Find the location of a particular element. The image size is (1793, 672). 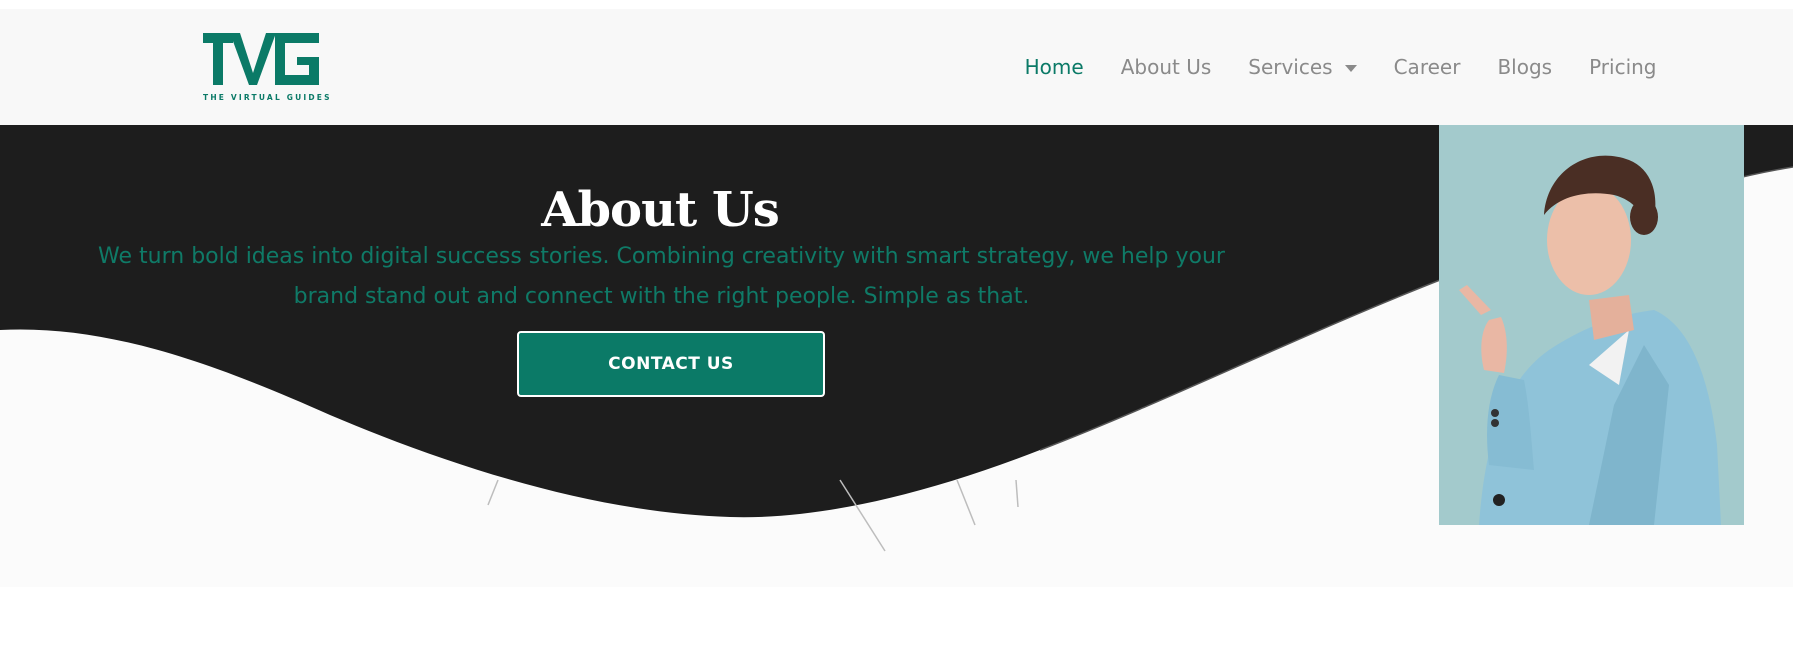

nav-about-us: About Us is located at coordinates (1166, 67).